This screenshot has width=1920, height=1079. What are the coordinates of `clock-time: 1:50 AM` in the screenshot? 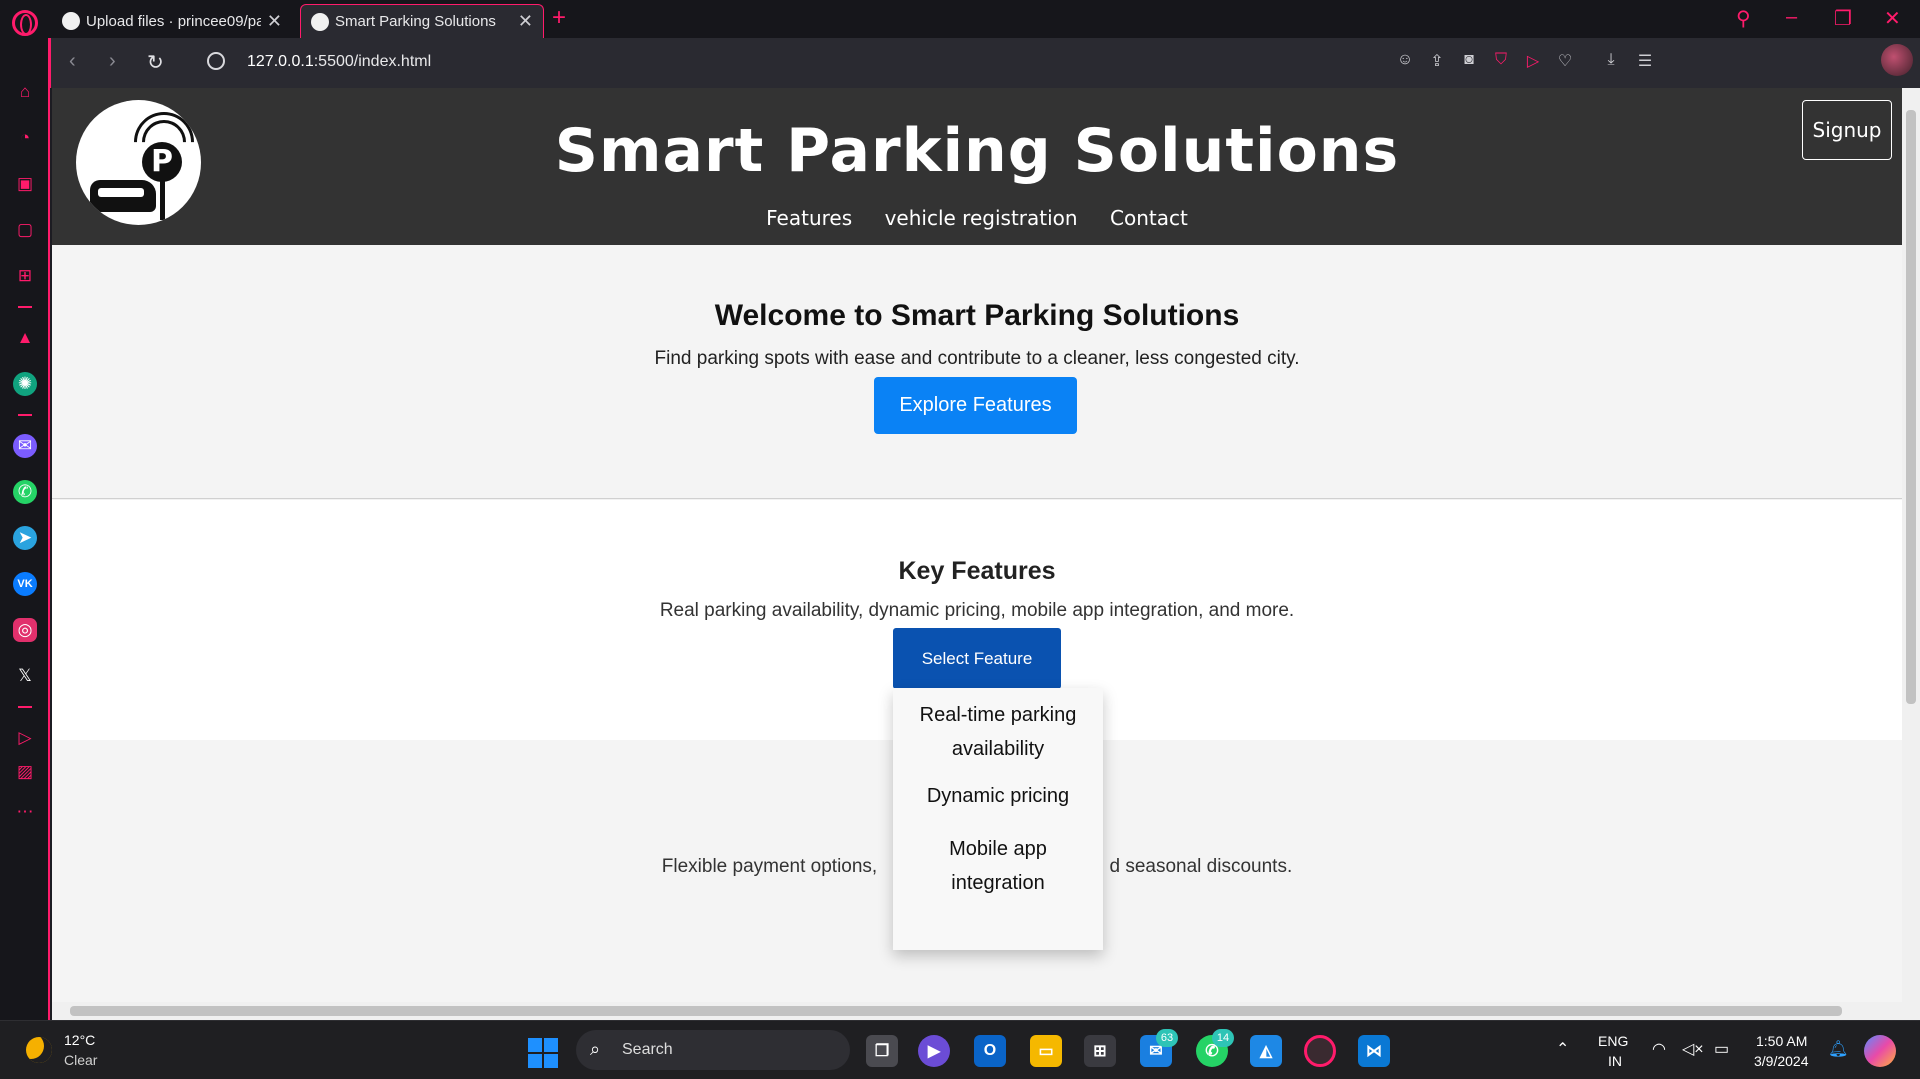 It's located at (1781, 1041).